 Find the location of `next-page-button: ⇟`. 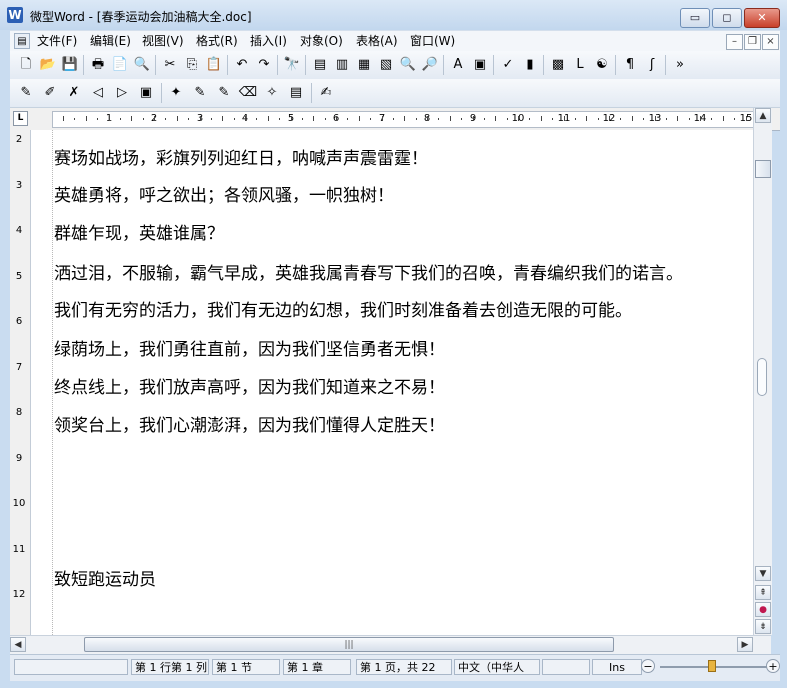

next-page-button: ⇟ is located at coordinates (763, 626).